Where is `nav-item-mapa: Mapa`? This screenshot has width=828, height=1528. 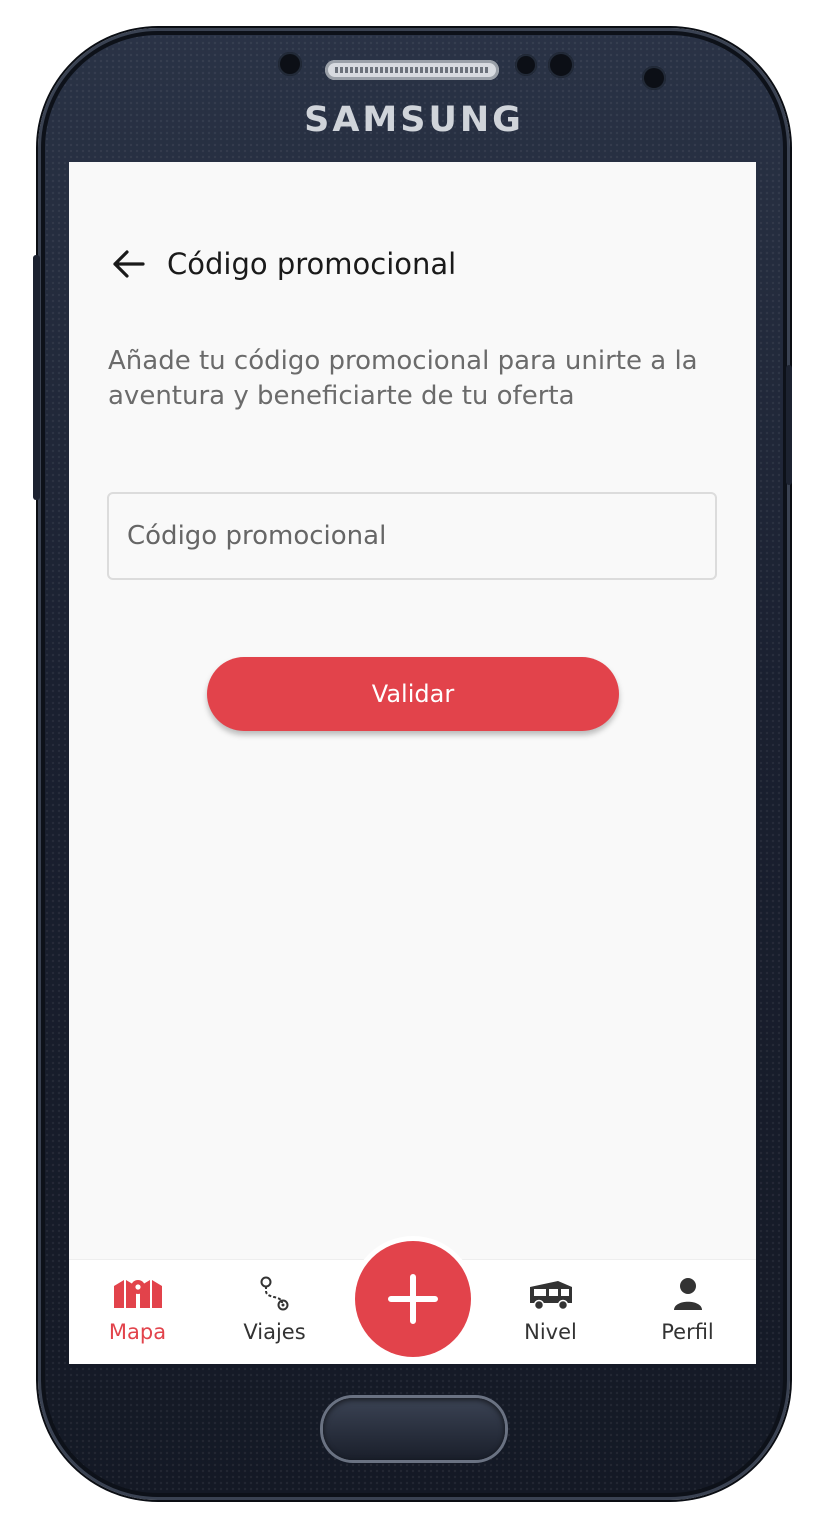
nav-item-mapa: Mapa is located at coordinates (137, 1312).